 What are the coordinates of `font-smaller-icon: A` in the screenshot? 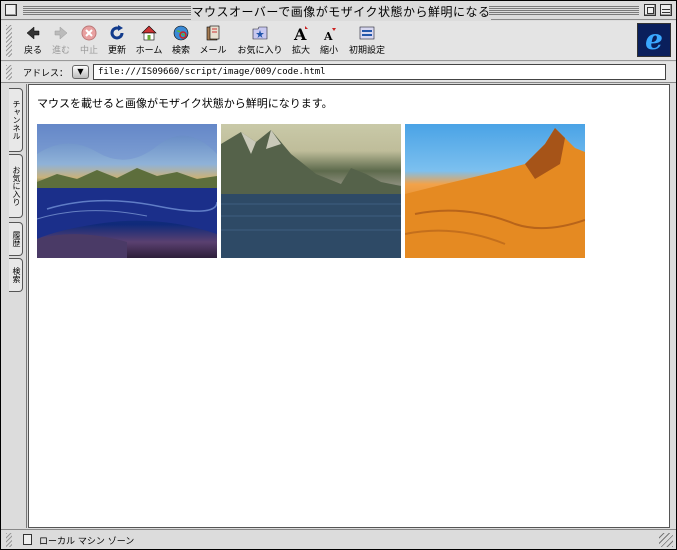 It's located at (329, 33).